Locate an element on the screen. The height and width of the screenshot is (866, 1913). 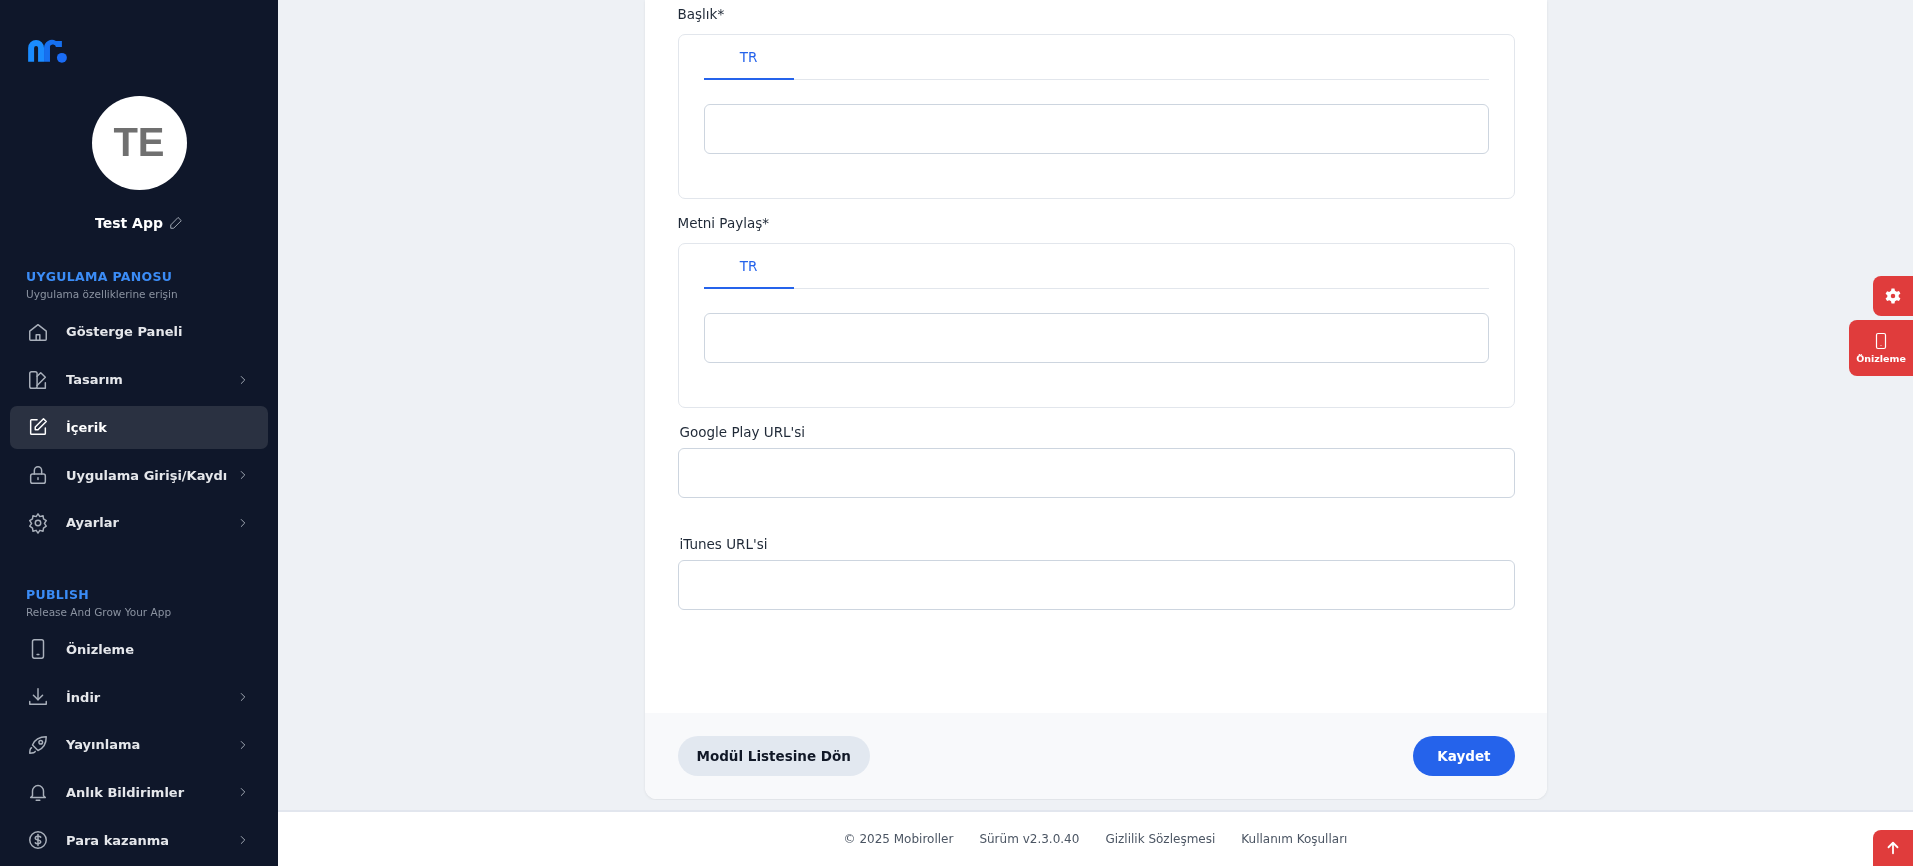
sidebar-item: Ayarlar is located at coordinates (139, 522).